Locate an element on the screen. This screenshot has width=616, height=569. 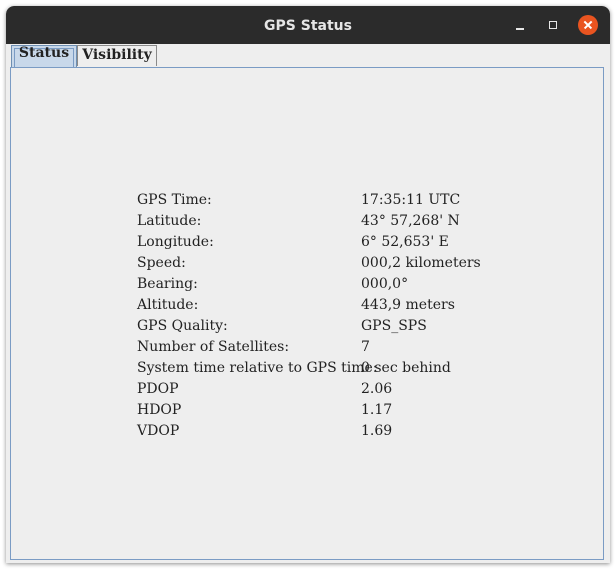
system-time-value: 0 sec behind is located at coordinates (406, 368).